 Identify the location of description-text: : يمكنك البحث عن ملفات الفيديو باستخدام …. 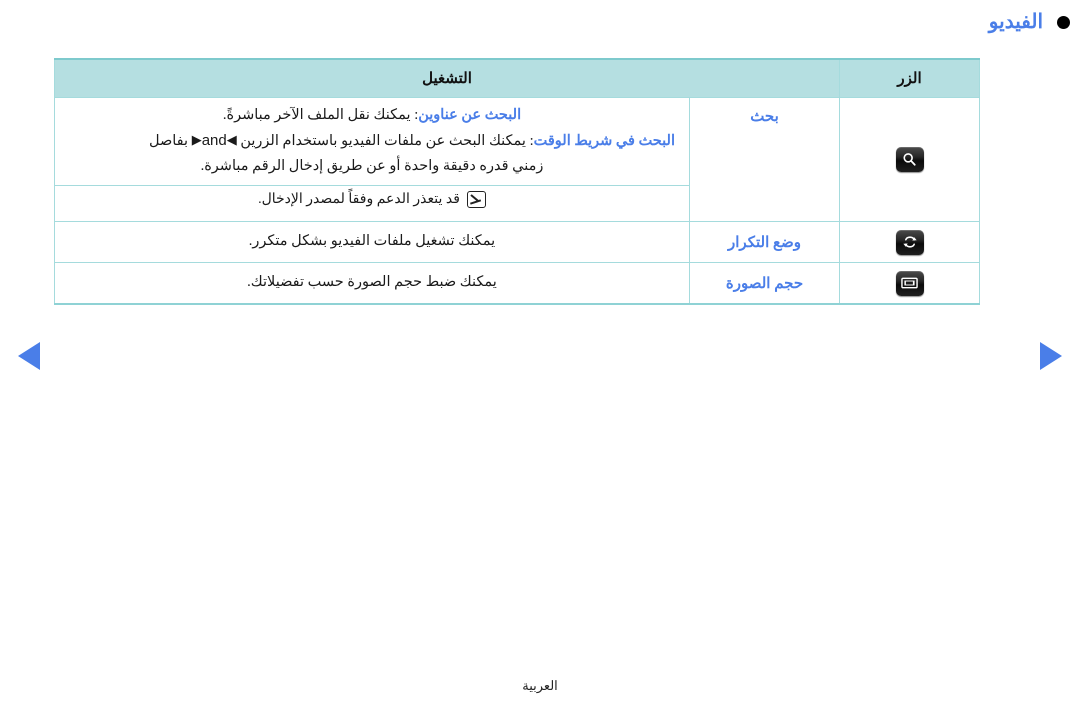
(385, 140).